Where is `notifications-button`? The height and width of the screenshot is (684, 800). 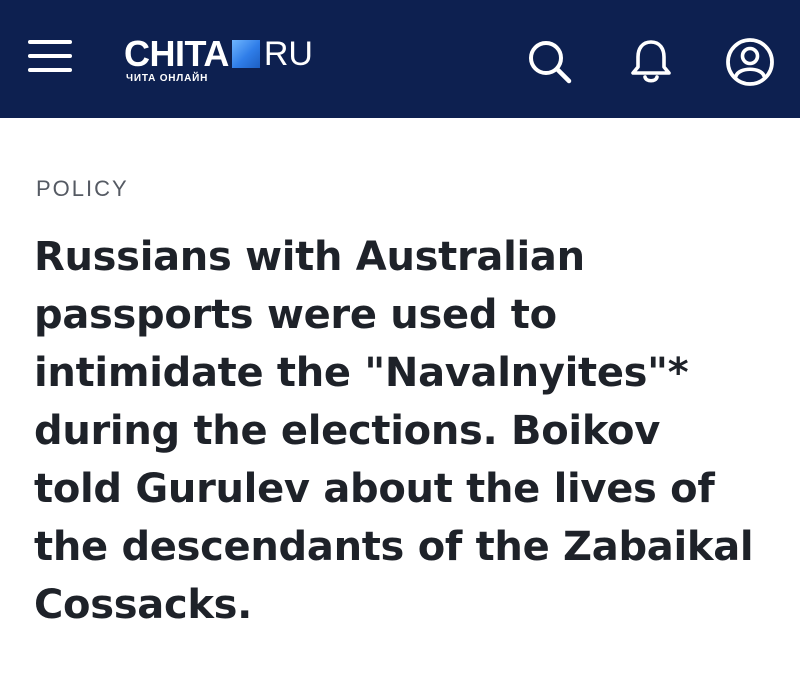
notifications-button is located at coordinates (651, 61).